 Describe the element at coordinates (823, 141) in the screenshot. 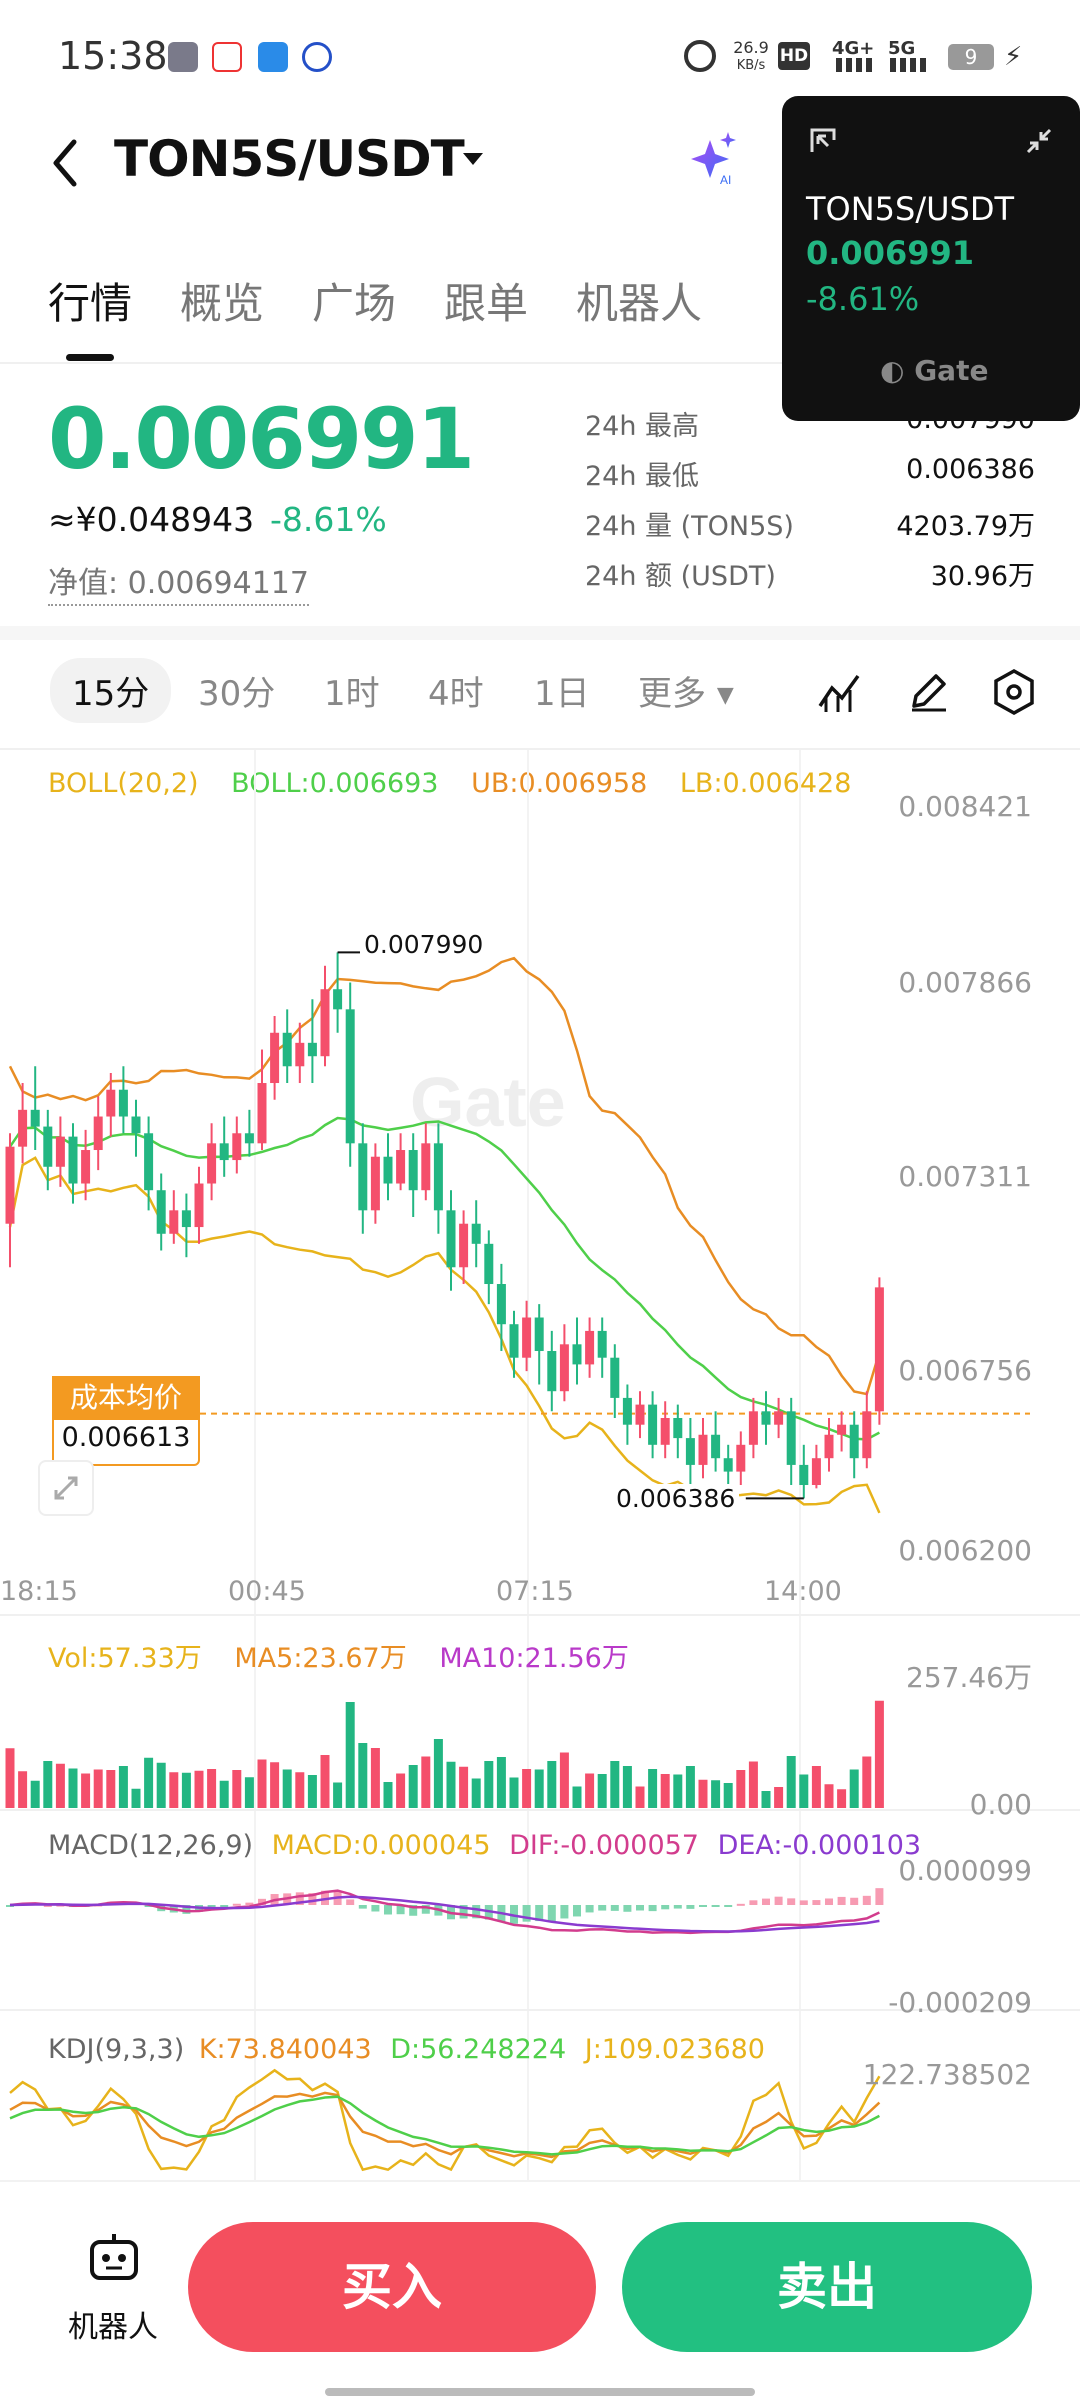

I see `restore-window-icon` at that location.